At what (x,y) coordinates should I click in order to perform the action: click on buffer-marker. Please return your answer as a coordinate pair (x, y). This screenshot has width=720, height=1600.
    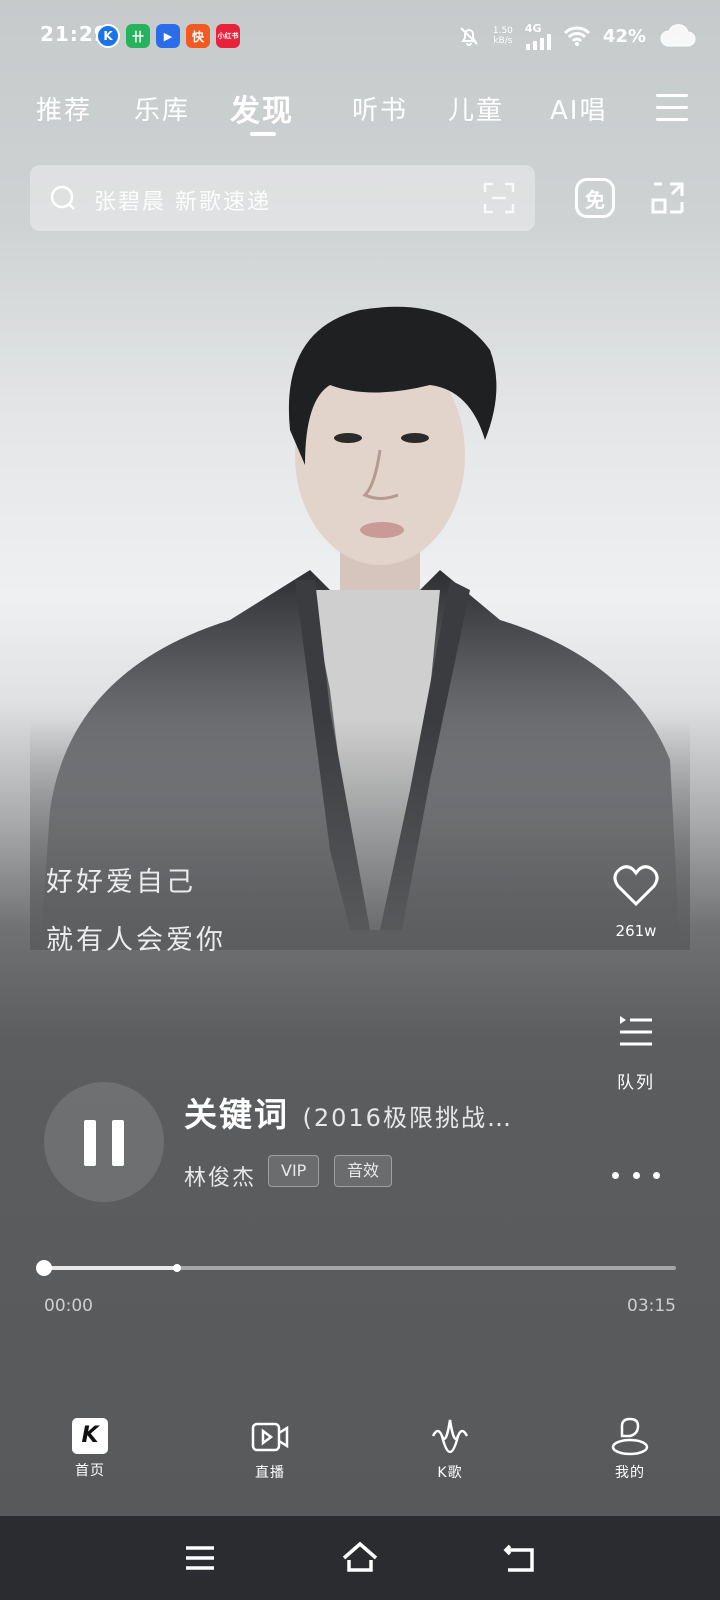
    Looking at the image, I should click on (177, 1268).